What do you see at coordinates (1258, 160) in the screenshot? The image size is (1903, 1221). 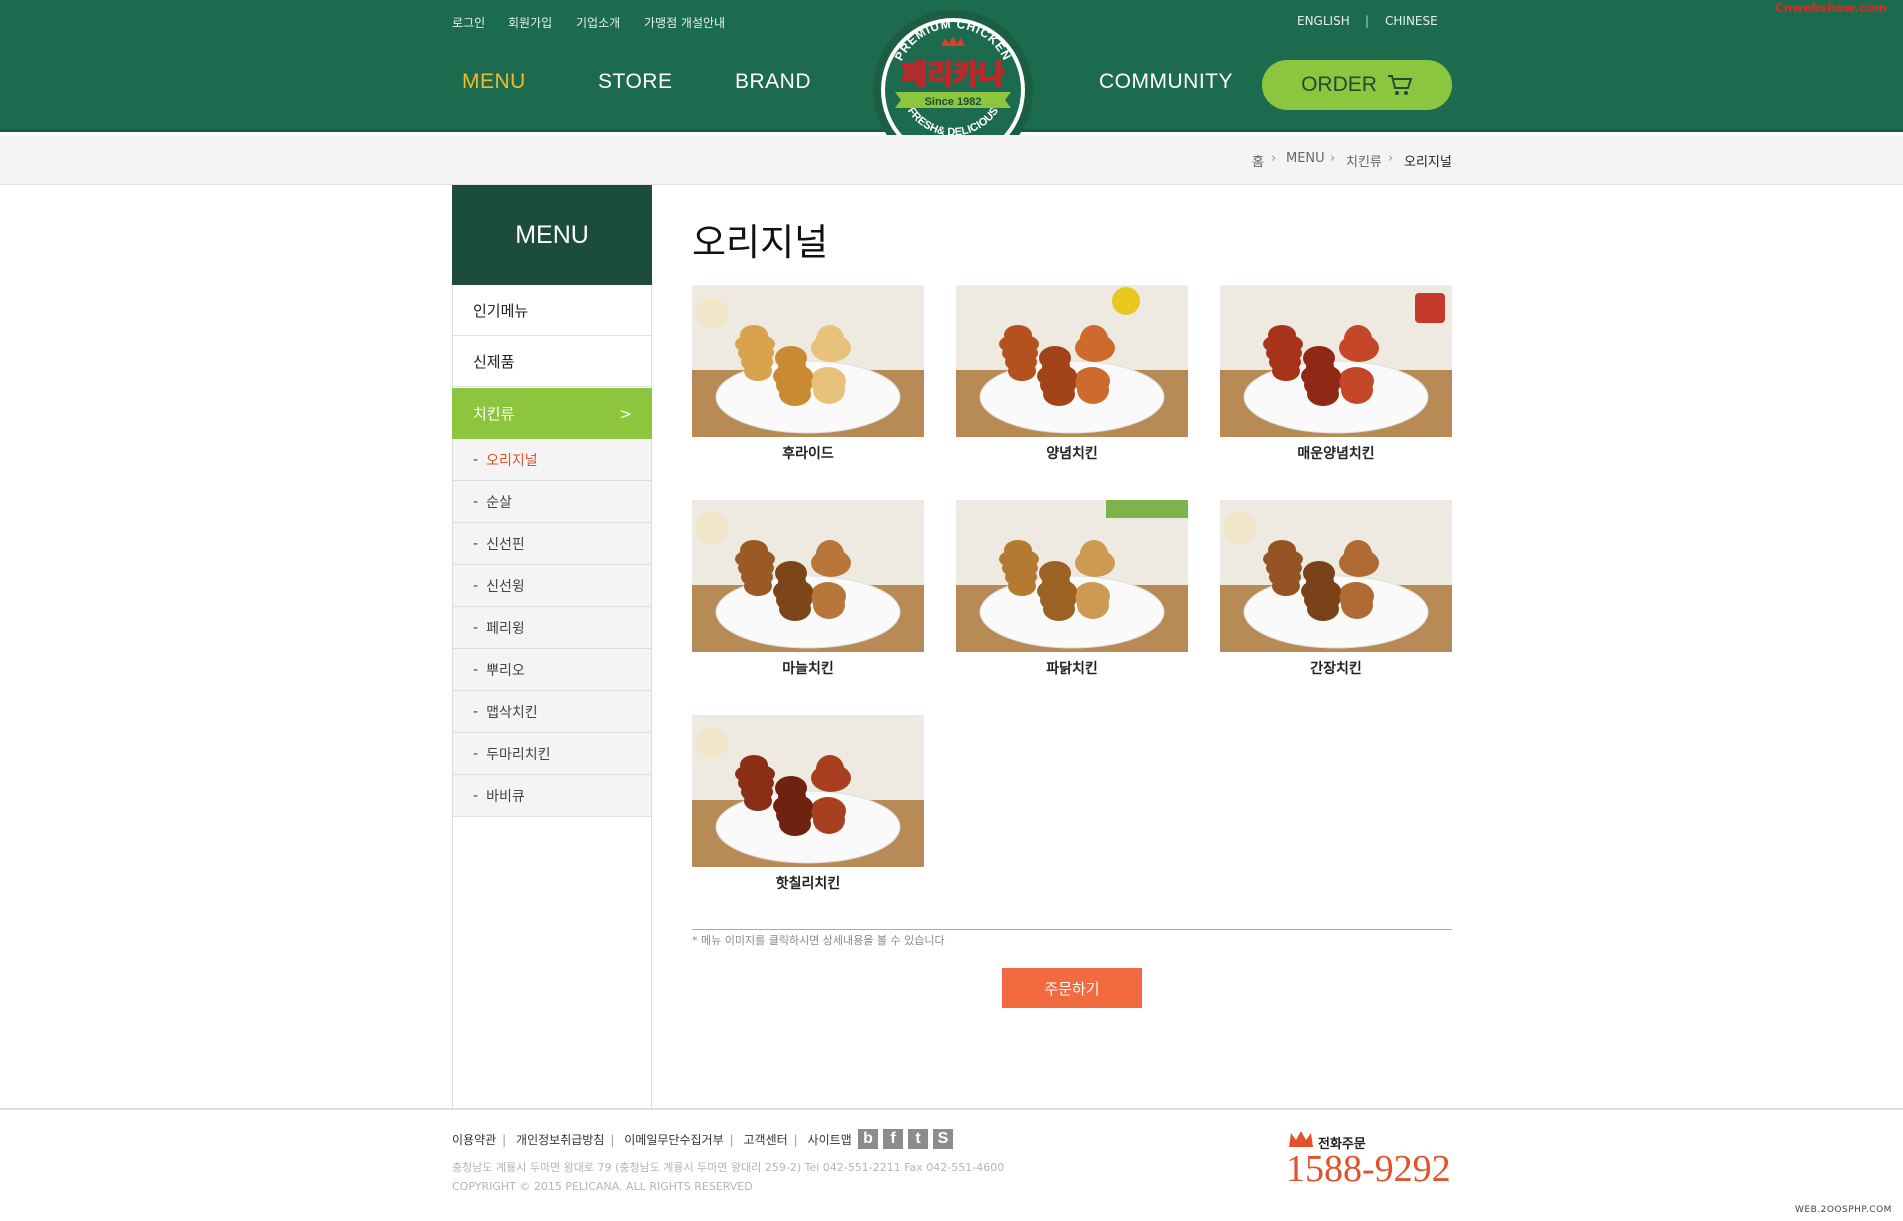 I see `breadcrumb-home: 홈` at bounding box center [1258, 160].